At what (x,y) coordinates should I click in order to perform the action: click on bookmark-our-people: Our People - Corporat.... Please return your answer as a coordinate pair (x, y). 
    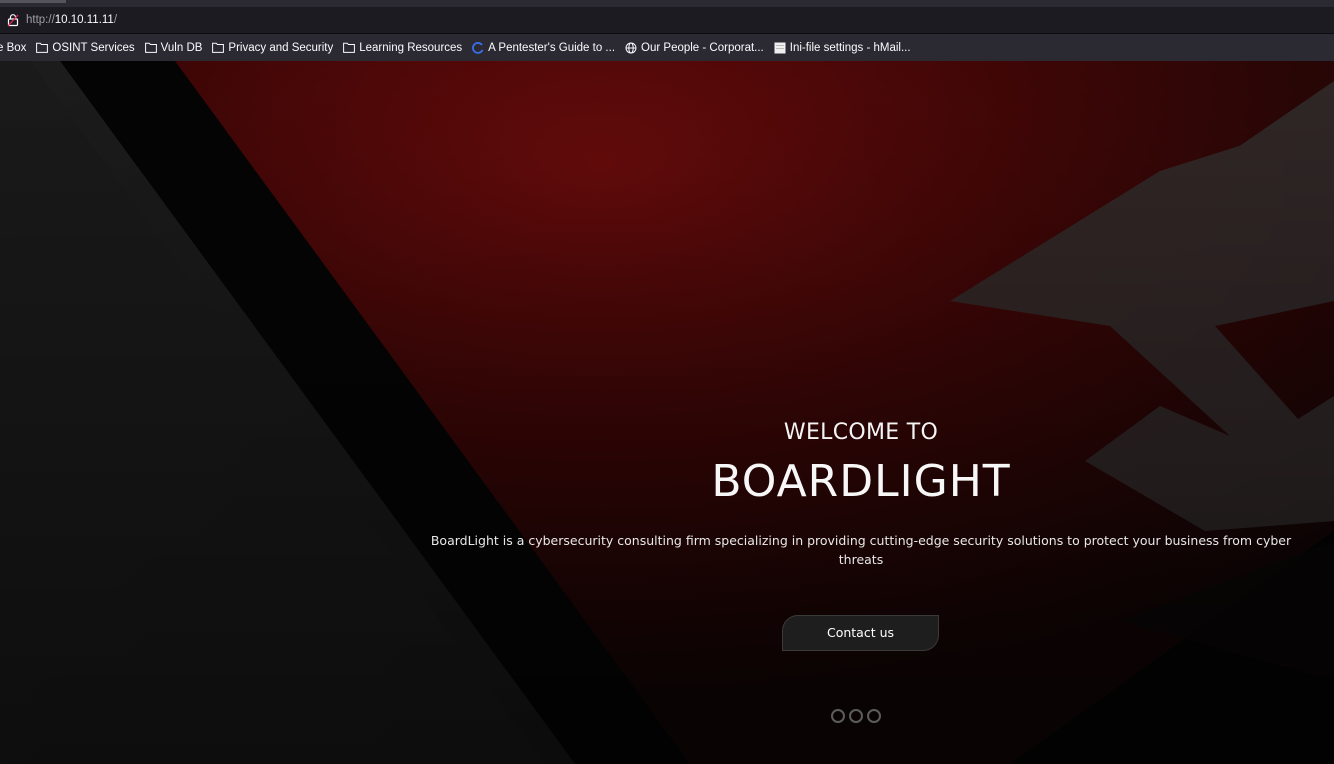
    Looking at the image, I should click on (694, 48).